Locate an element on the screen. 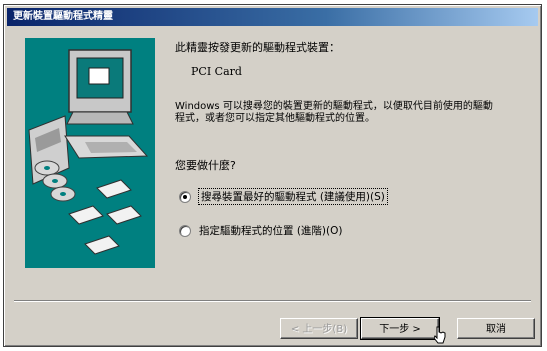 This screenshot has height=351, width=547. back-button: < 上一步(B) is located at coordinates (319, 328).